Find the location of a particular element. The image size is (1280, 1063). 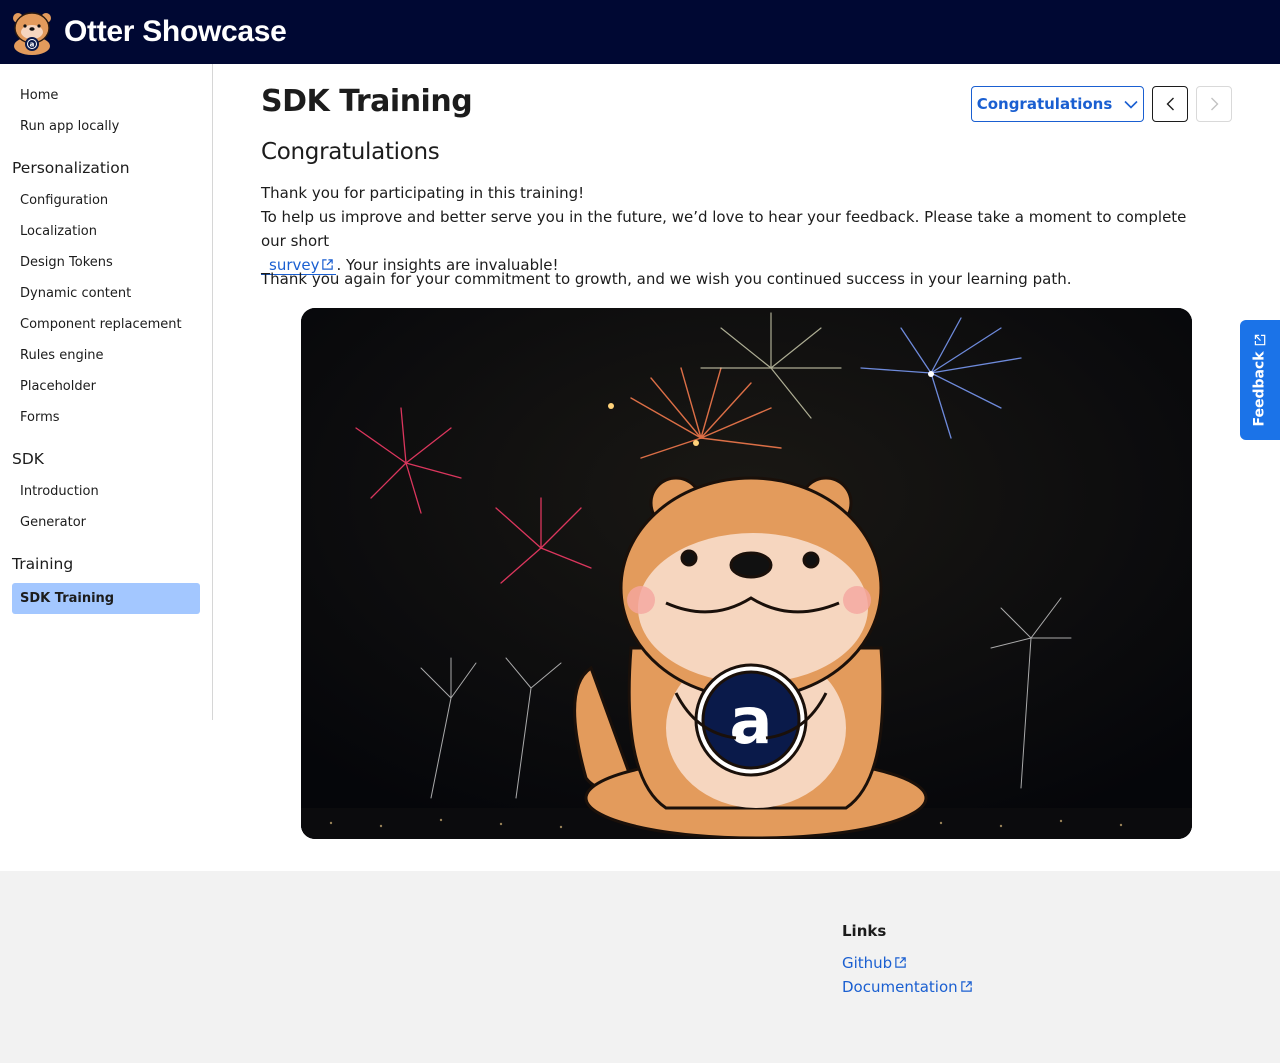

github-link: Github is located at coordinates (874, 963).